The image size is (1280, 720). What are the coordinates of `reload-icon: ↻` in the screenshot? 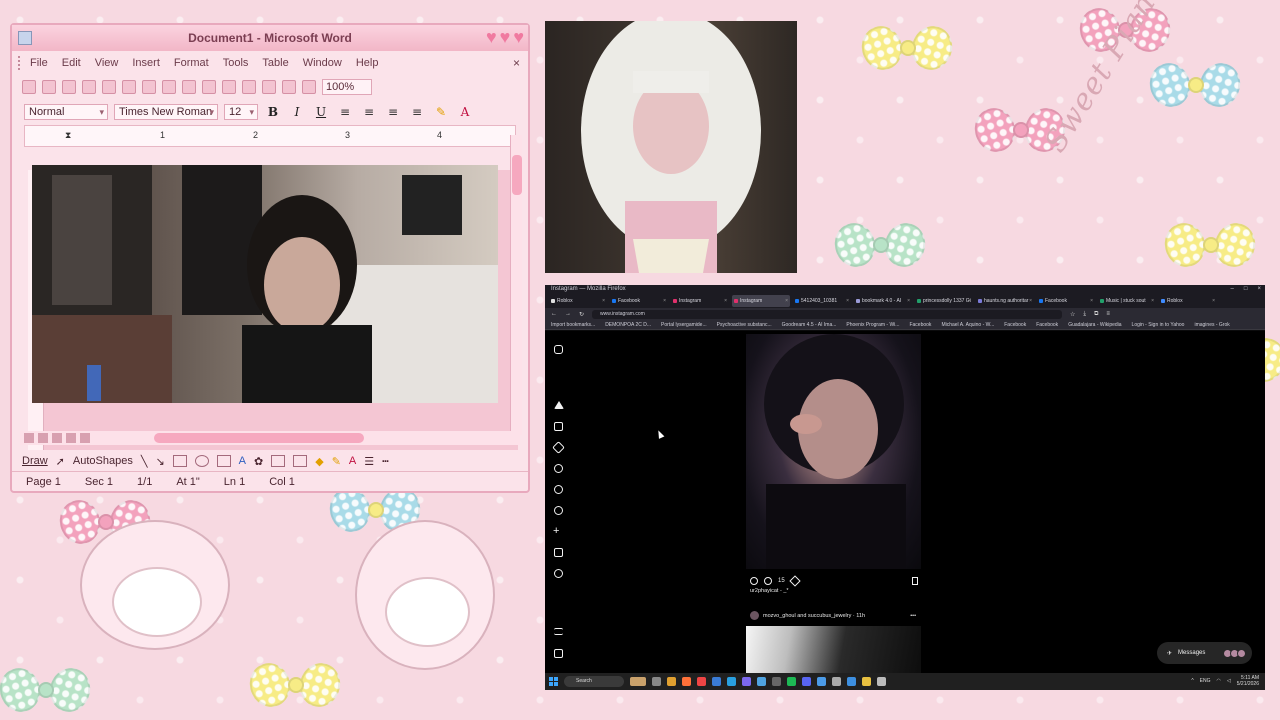 It's located at (581, 314).